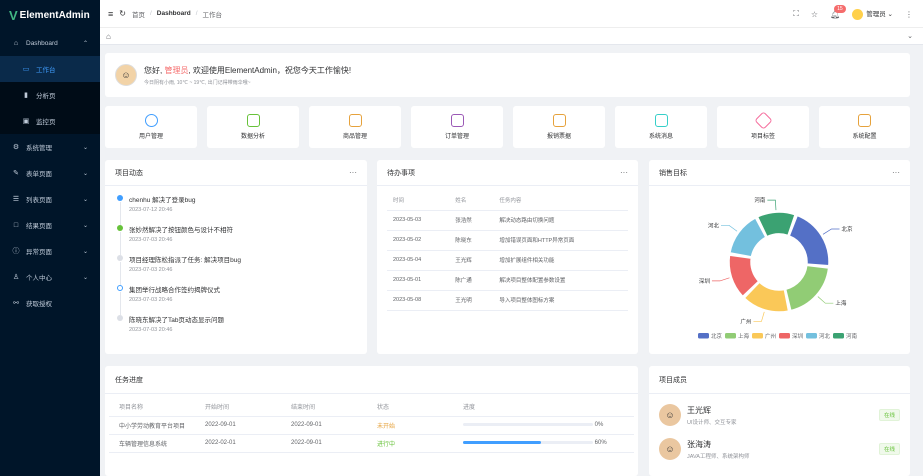 This screenshot has width=923, height=476. What do you see at coordinates (712, 422) in the screenshot?
I see `member-role: UI设计师、交互专家` at bounding box center [712, 422].